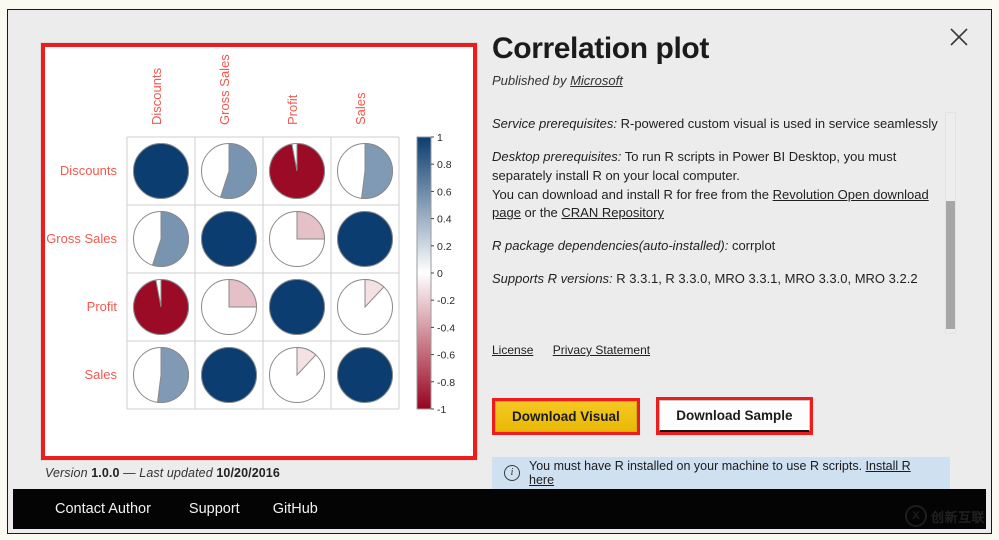 The image size is (999, 540). I want to click on colorbar-tick: 0.6, so click(444, 192).